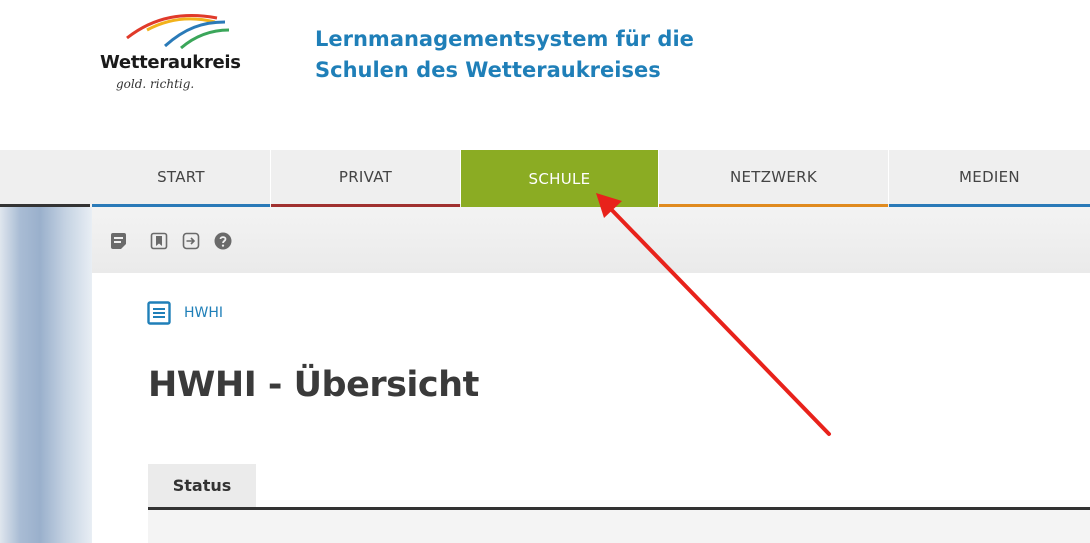 The width and height of the screenshot is (1090, 543). What do you see at coordinates (155, 84) in the screenshot?
I see `logo-tagline: gold. richtig.` at bounding box center [155, 84].